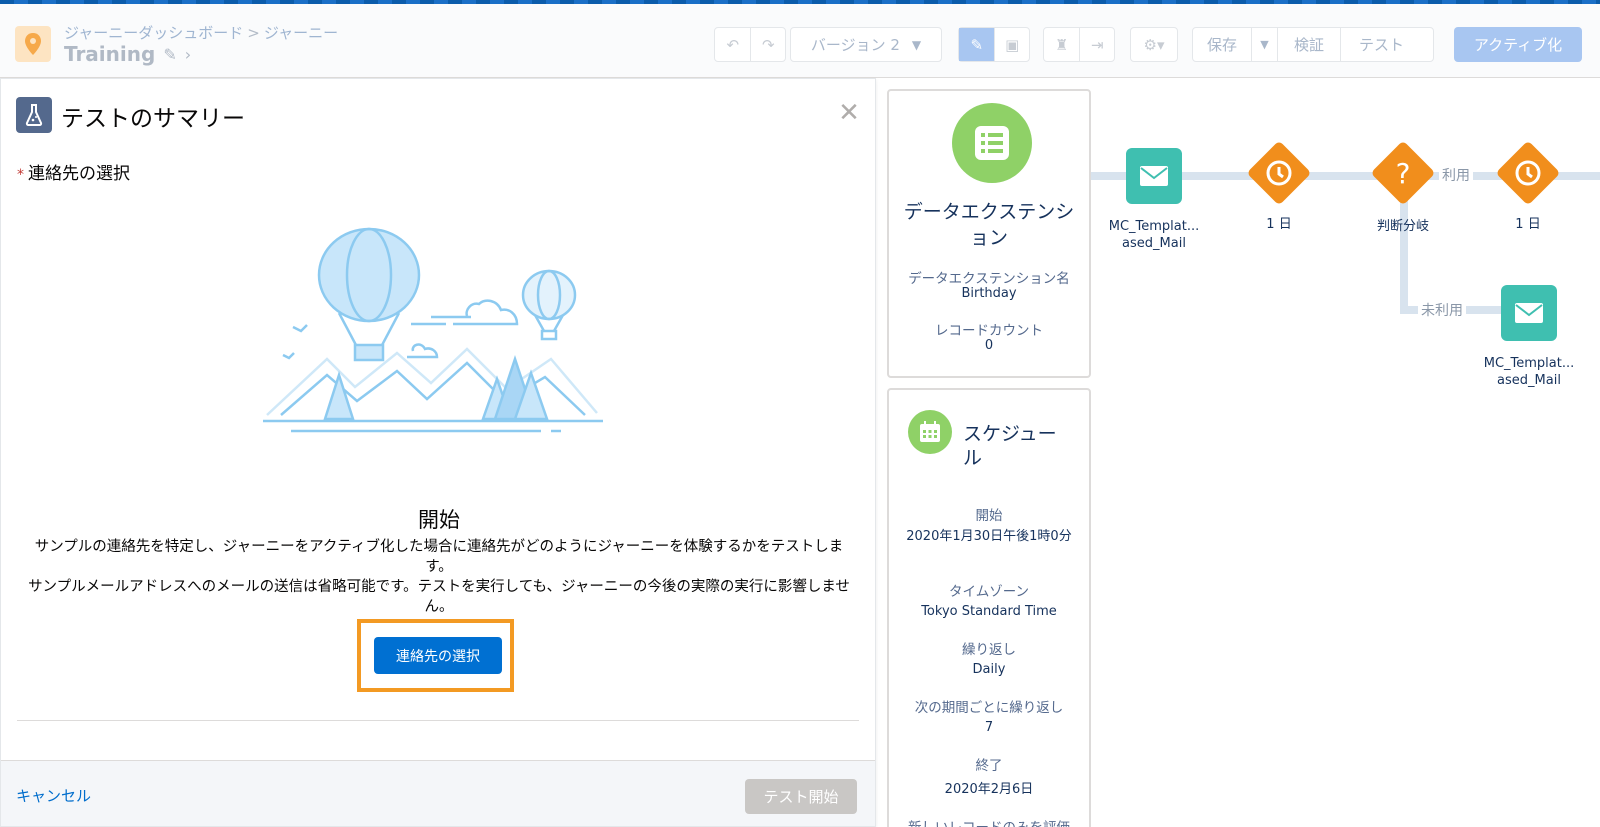  I want to click on decision-split: ?, so click(1403, 173).